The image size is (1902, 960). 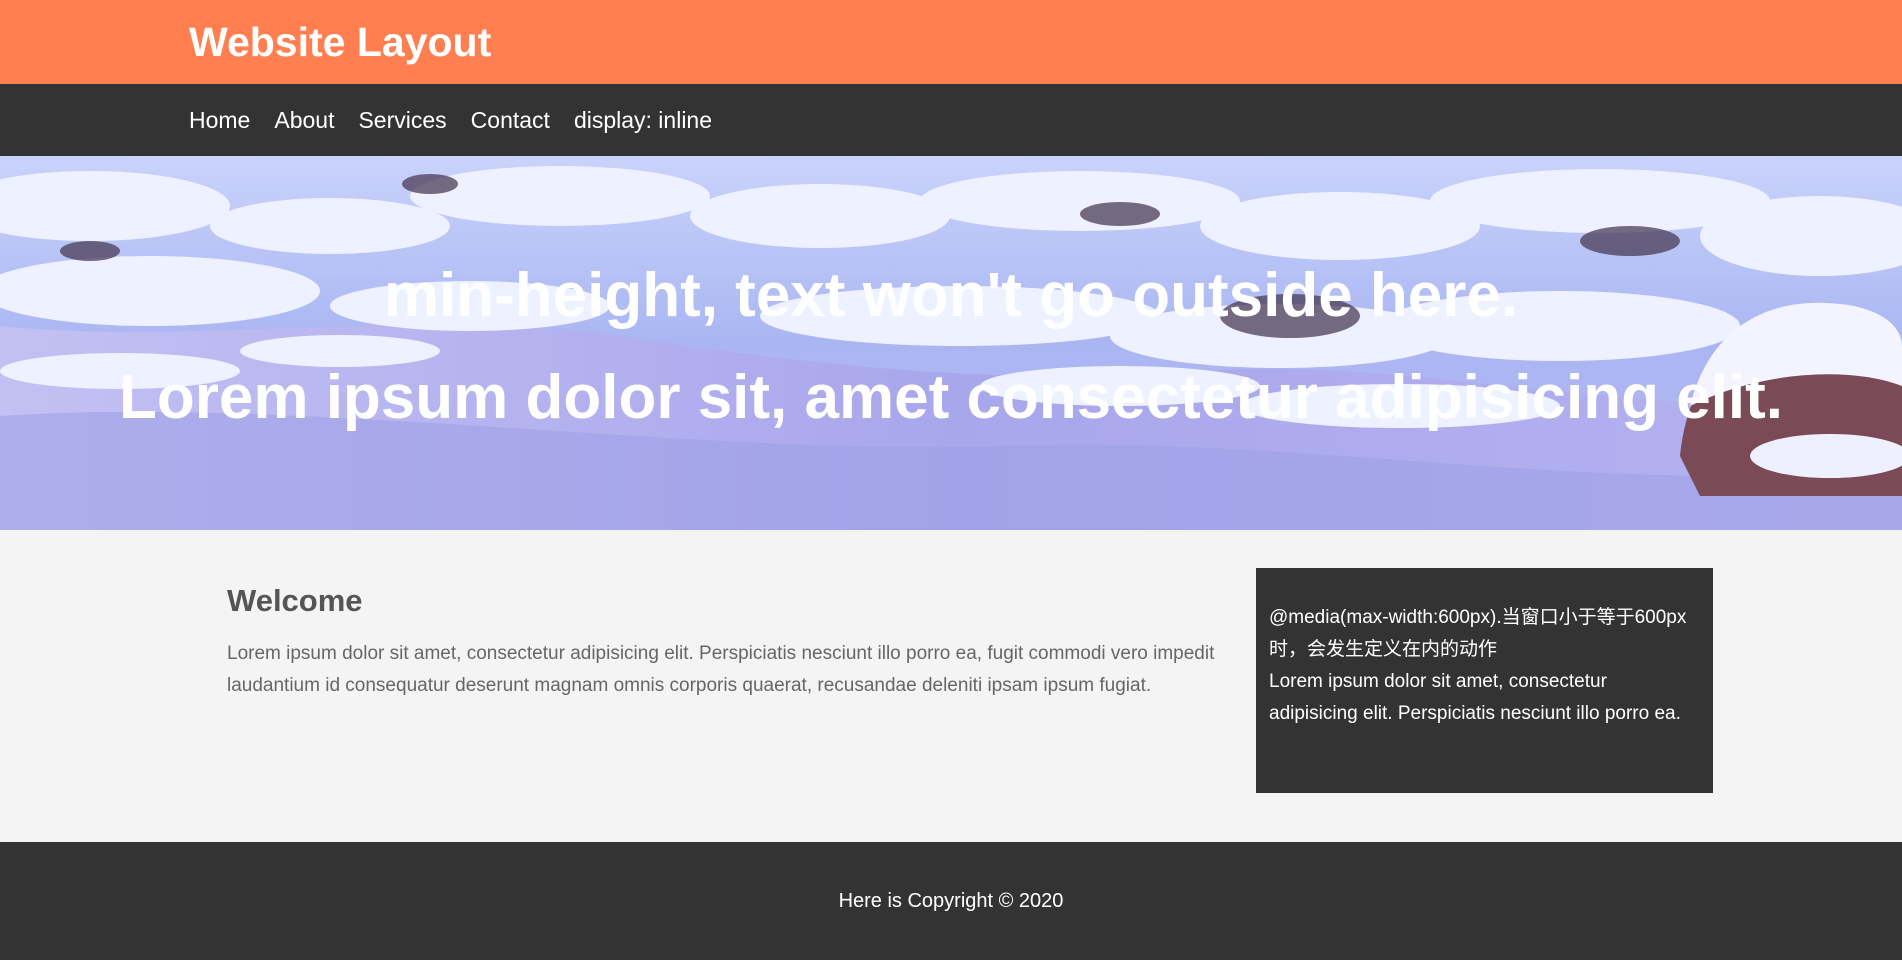 I want to click on nav-item-home: Home, so click(x=219, y=120).